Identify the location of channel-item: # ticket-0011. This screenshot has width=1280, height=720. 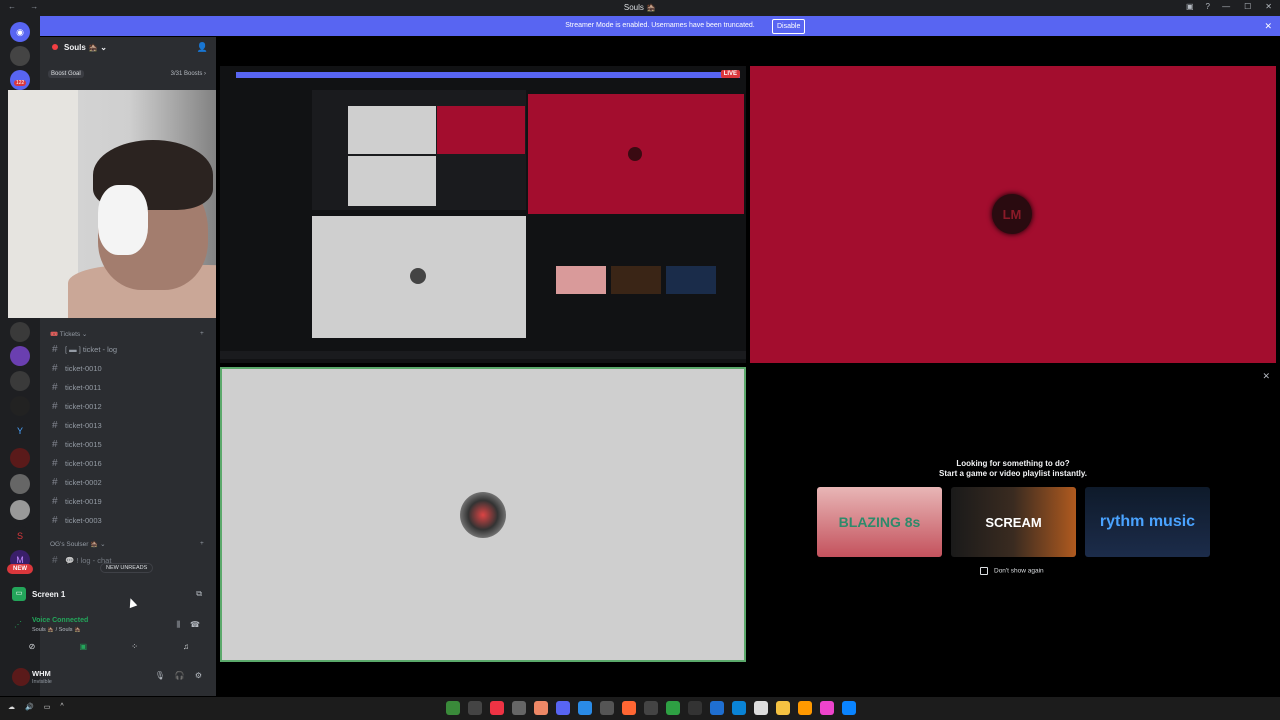
(128, 387).